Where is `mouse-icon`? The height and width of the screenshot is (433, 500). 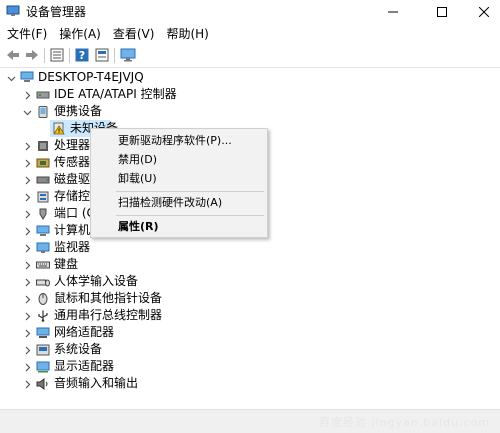
mouse-icon is located at coordinates (43, 298).